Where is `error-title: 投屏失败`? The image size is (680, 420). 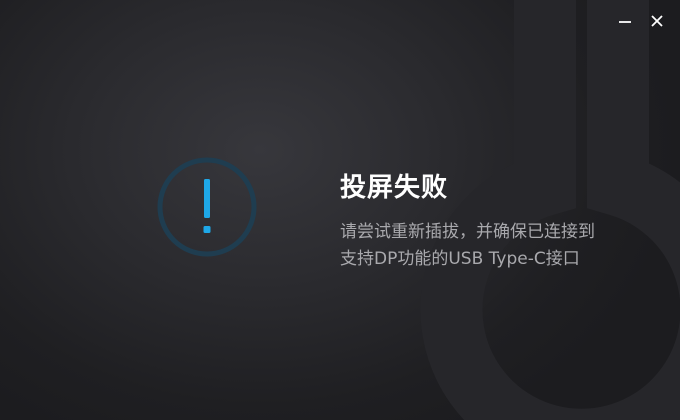 error-title: 投屏失败 is located at coordinates (394, 188).